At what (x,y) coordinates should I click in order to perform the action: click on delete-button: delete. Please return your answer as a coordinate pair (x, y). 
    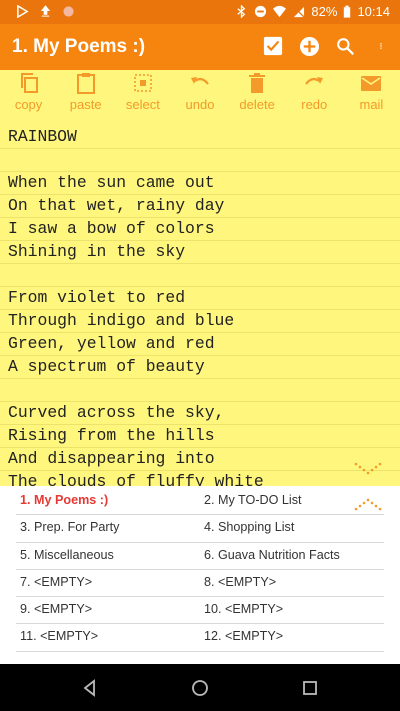
    Looking at the image, I should click on (257, 95).